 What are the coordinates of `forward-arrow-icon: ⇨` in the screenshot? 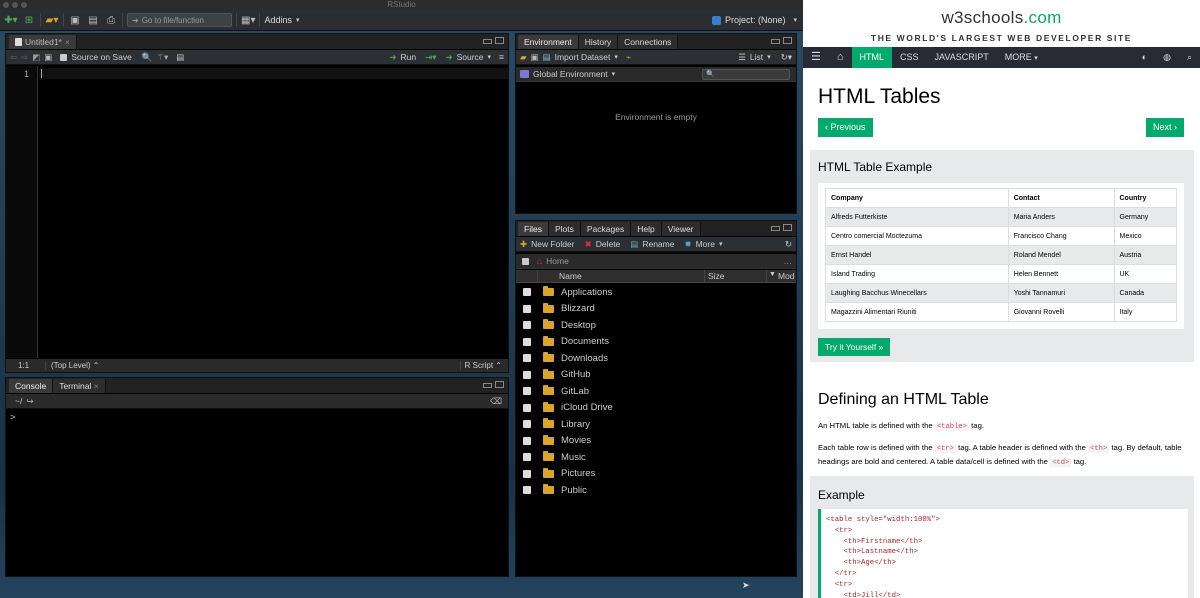 It's located at (24, 57).